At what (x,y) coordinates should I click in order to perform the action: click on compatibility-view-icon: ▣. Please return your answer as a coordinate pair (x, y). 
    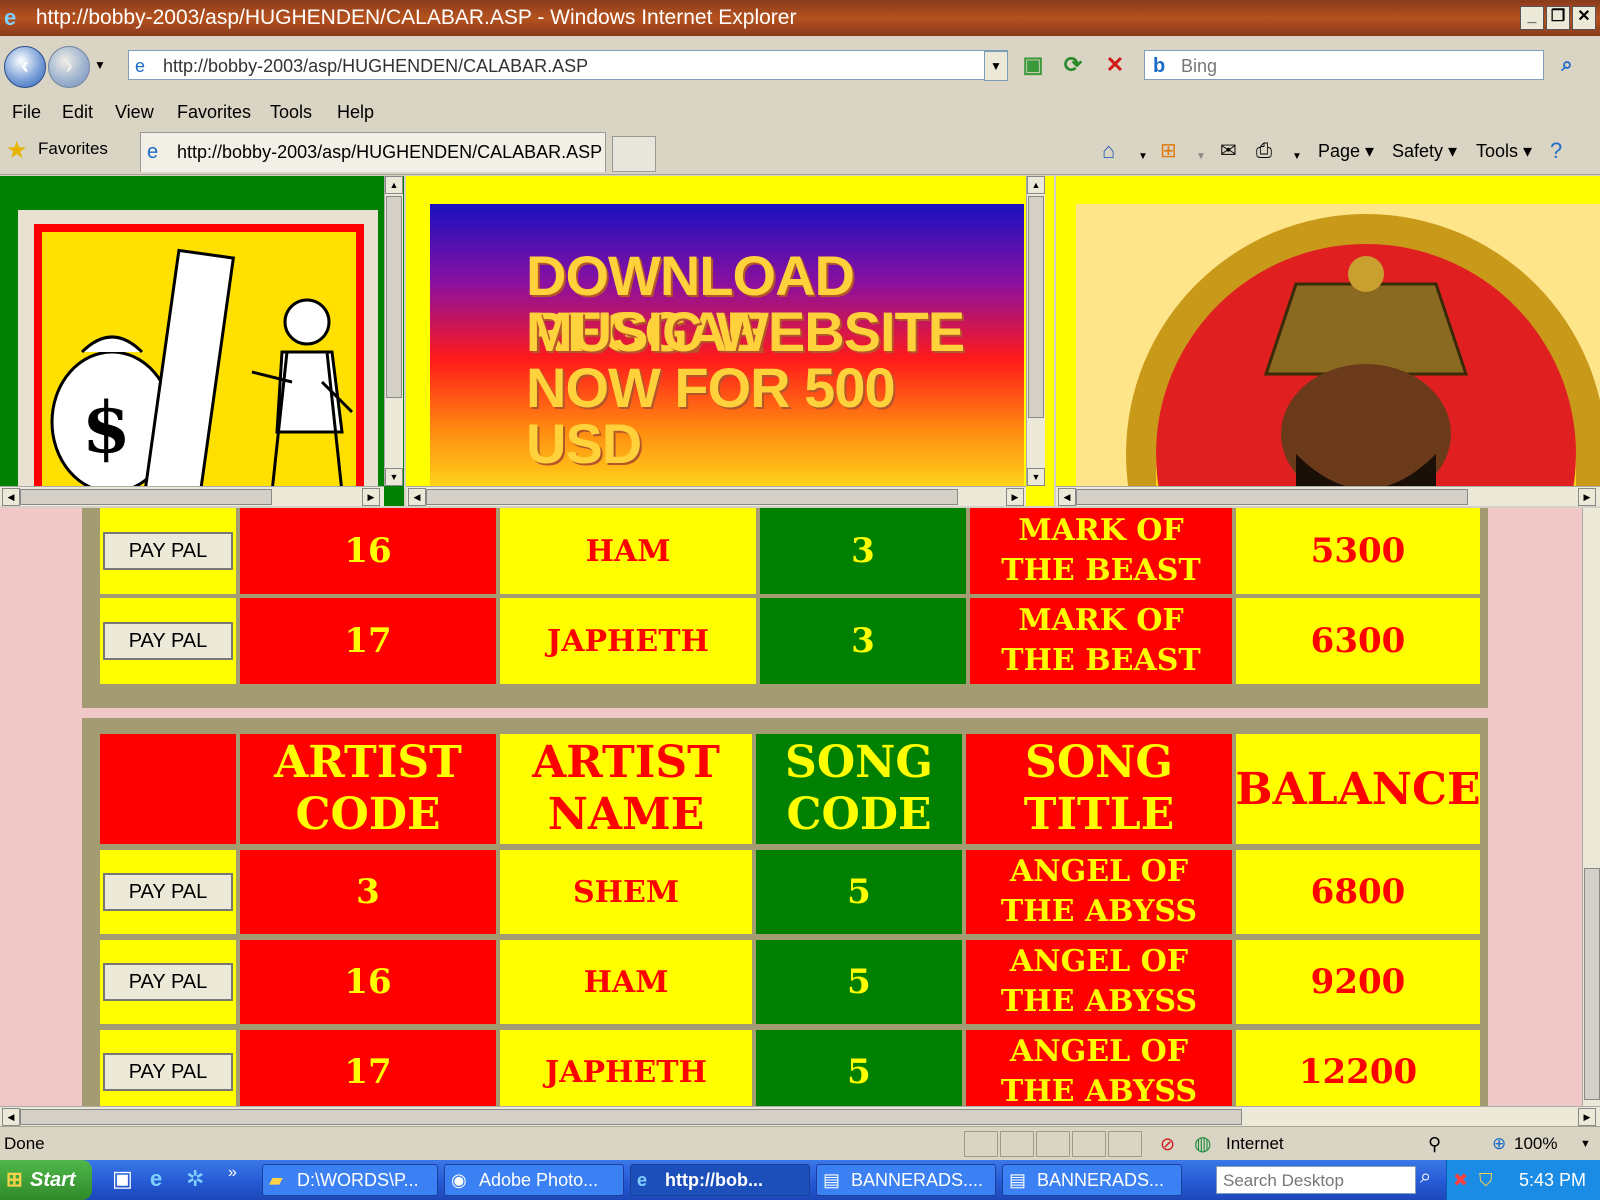
    Looking at the image, I should click on (1033, 65).